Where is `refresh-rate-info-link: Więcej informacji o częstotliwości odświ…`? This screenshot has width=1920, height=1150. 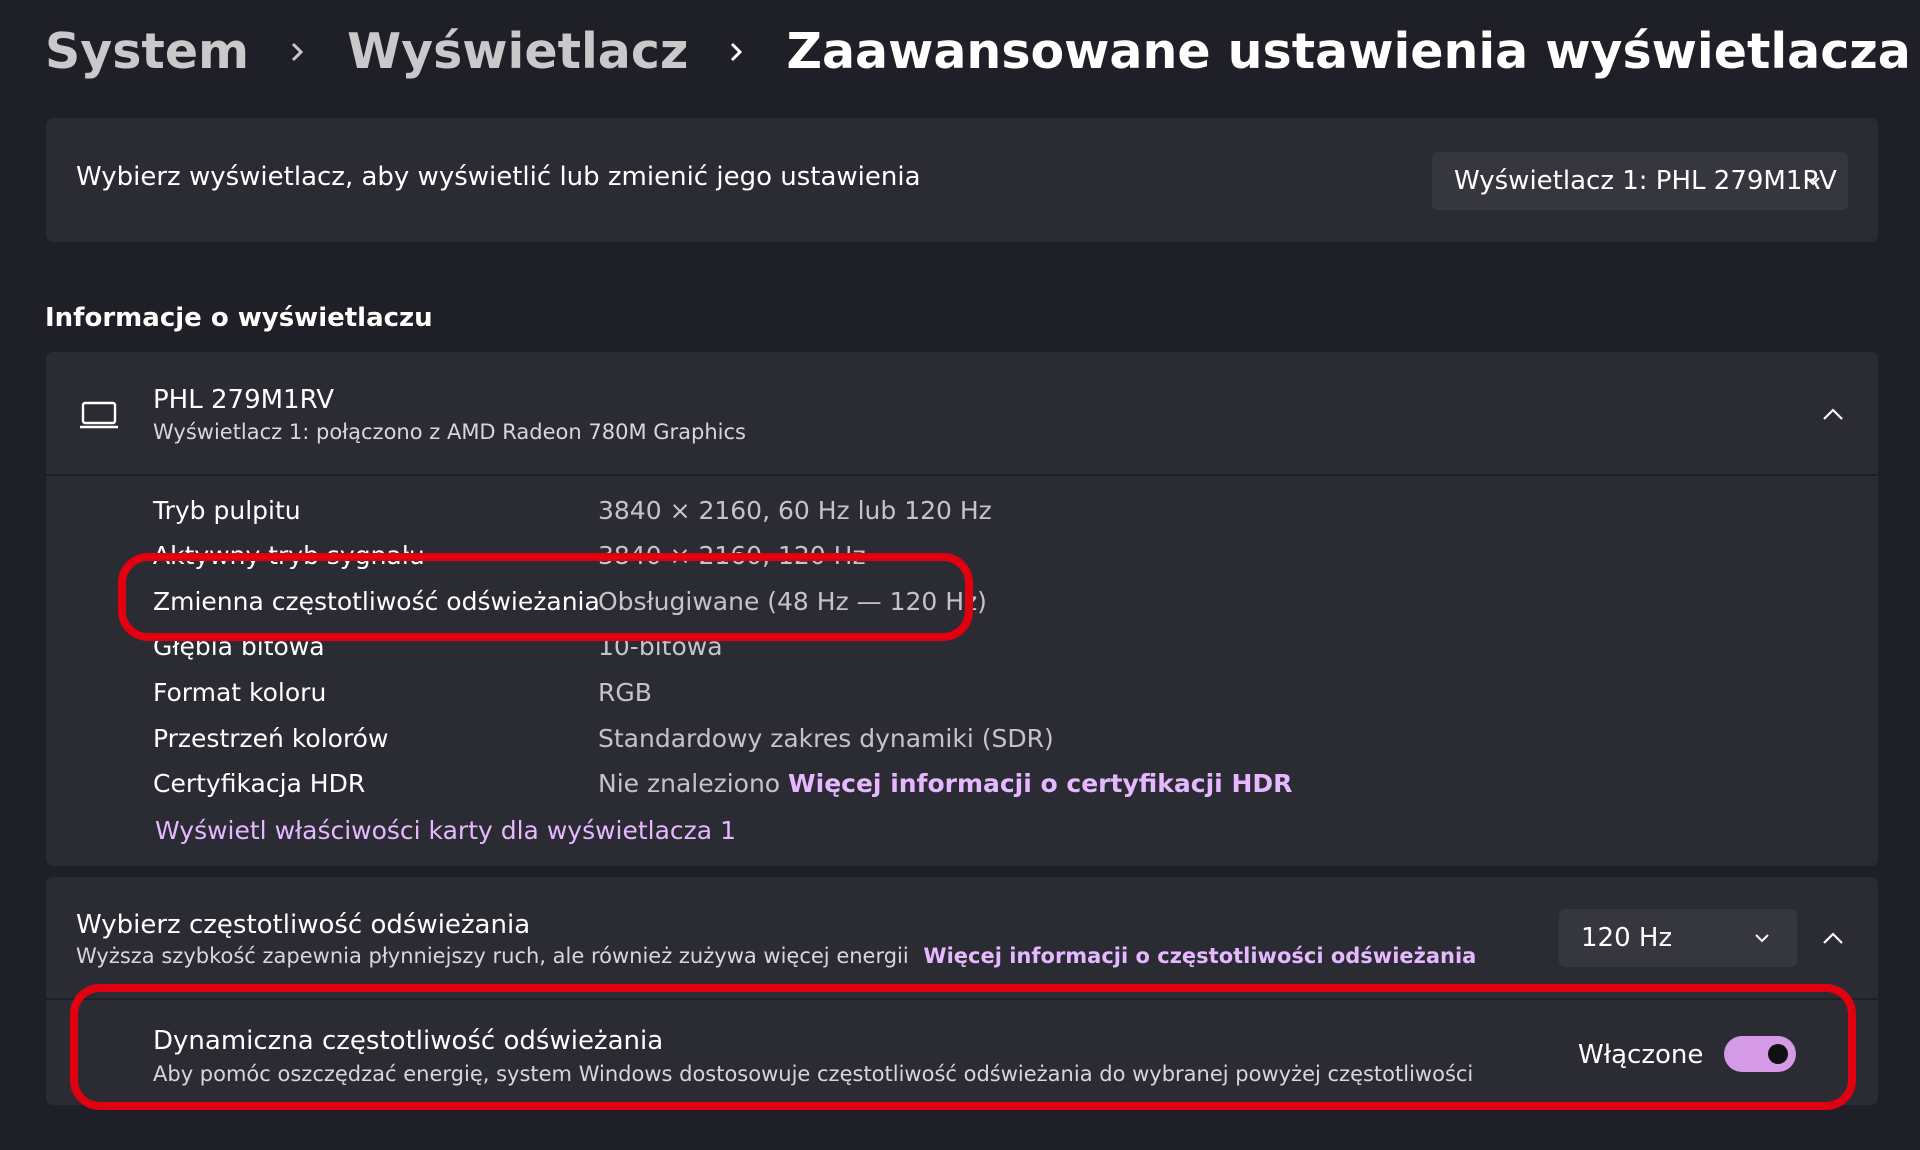
refresh-rate-info-link: Więcej informacji o częstotliwości odświ… is located at coordinates (1199, 956).